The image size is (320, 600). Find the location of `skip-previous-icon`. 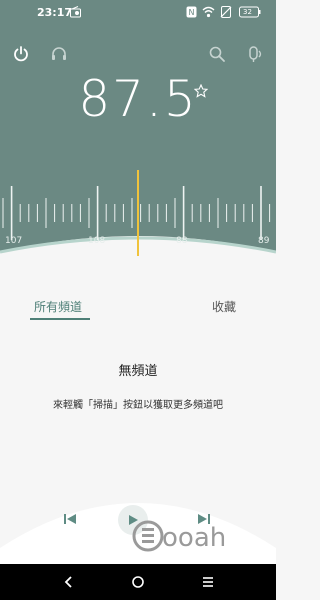

skip-previous-icon is located at coordinates (70, 519).